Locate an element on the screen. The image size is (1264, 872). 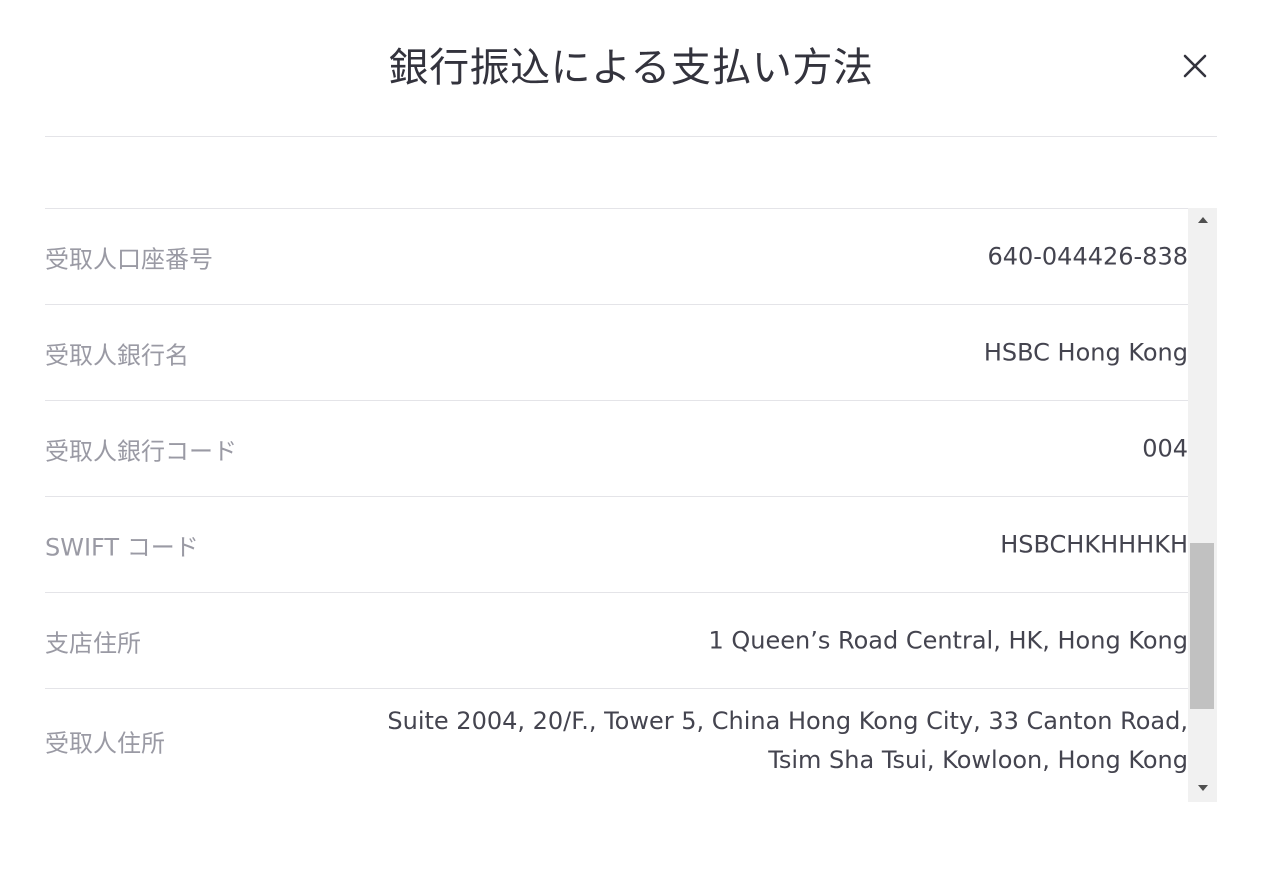
detail-label: SWIFT コード is located at coordinates (122, 547).